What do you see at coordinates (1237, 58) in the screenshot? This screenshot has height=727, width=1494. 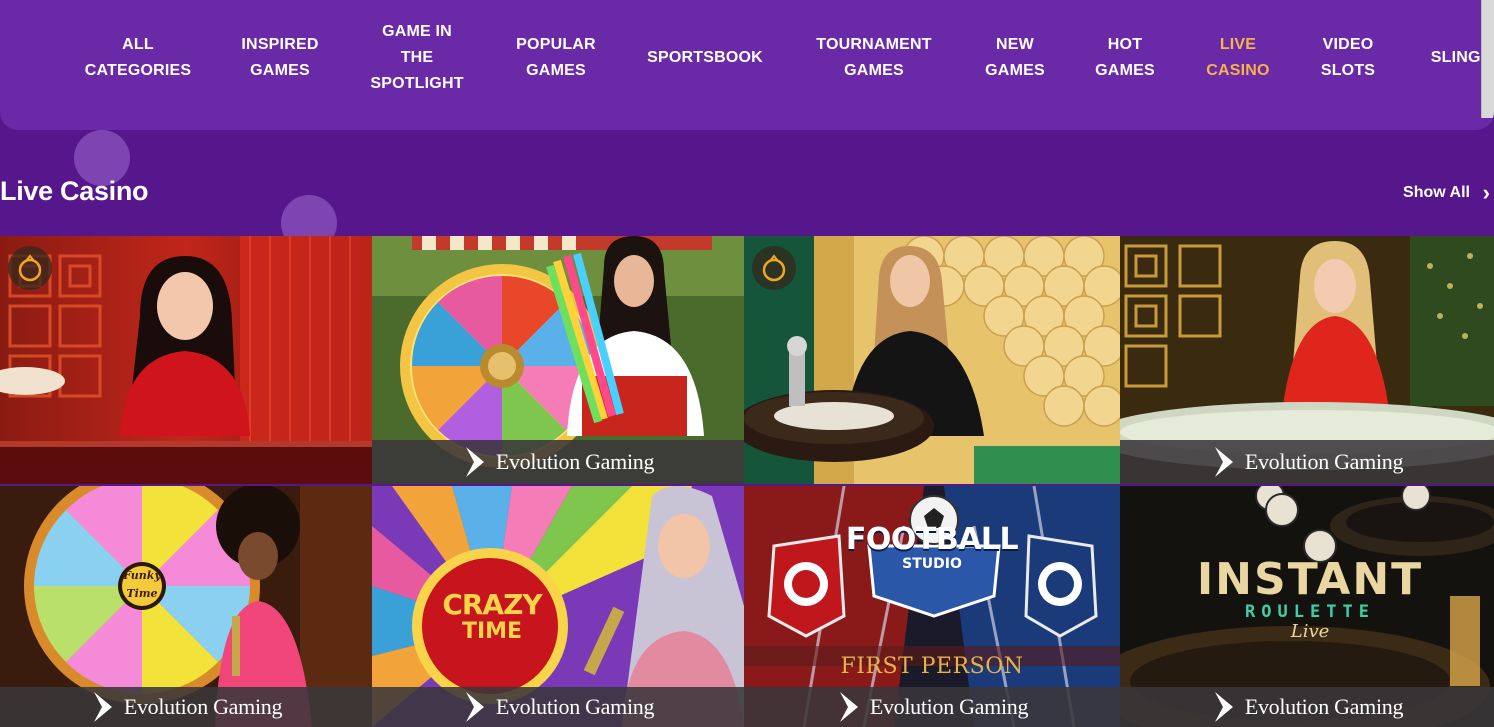 I see `nav-item-live-casino: LIVE CASINO` at bounding box center [1237, 58].